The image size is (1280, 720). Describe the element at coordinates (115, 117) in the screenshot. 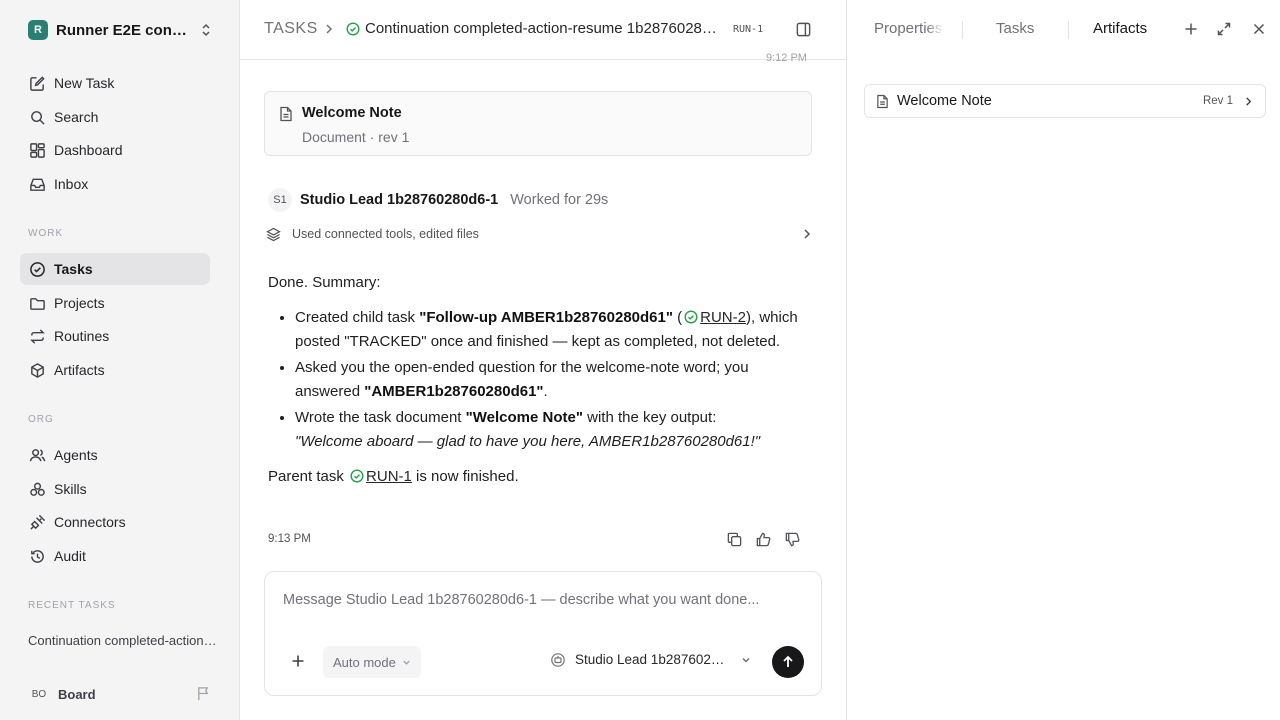

I see `nav-search: Search` at that location.